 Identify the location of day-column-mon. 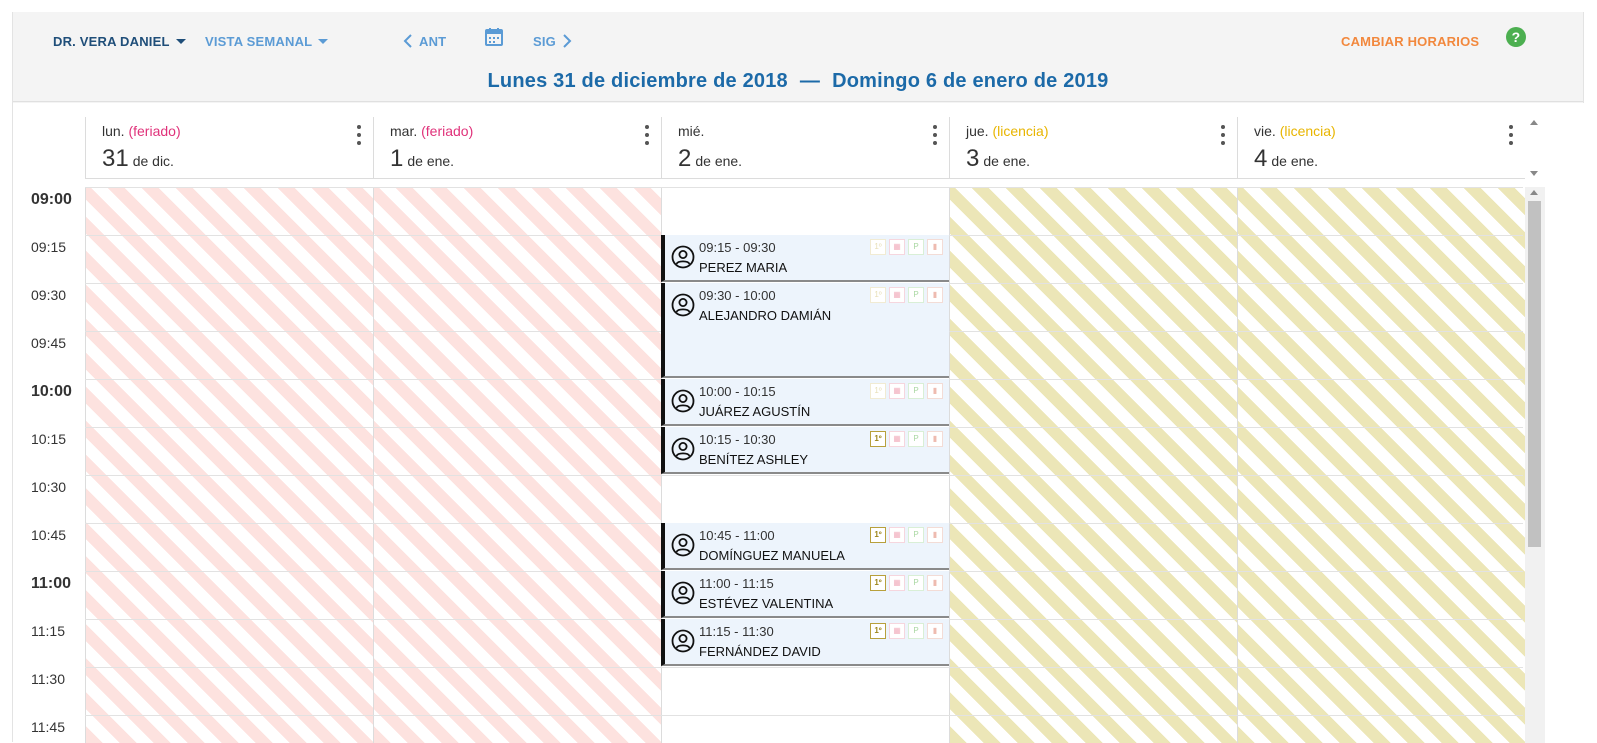
(229, 465).